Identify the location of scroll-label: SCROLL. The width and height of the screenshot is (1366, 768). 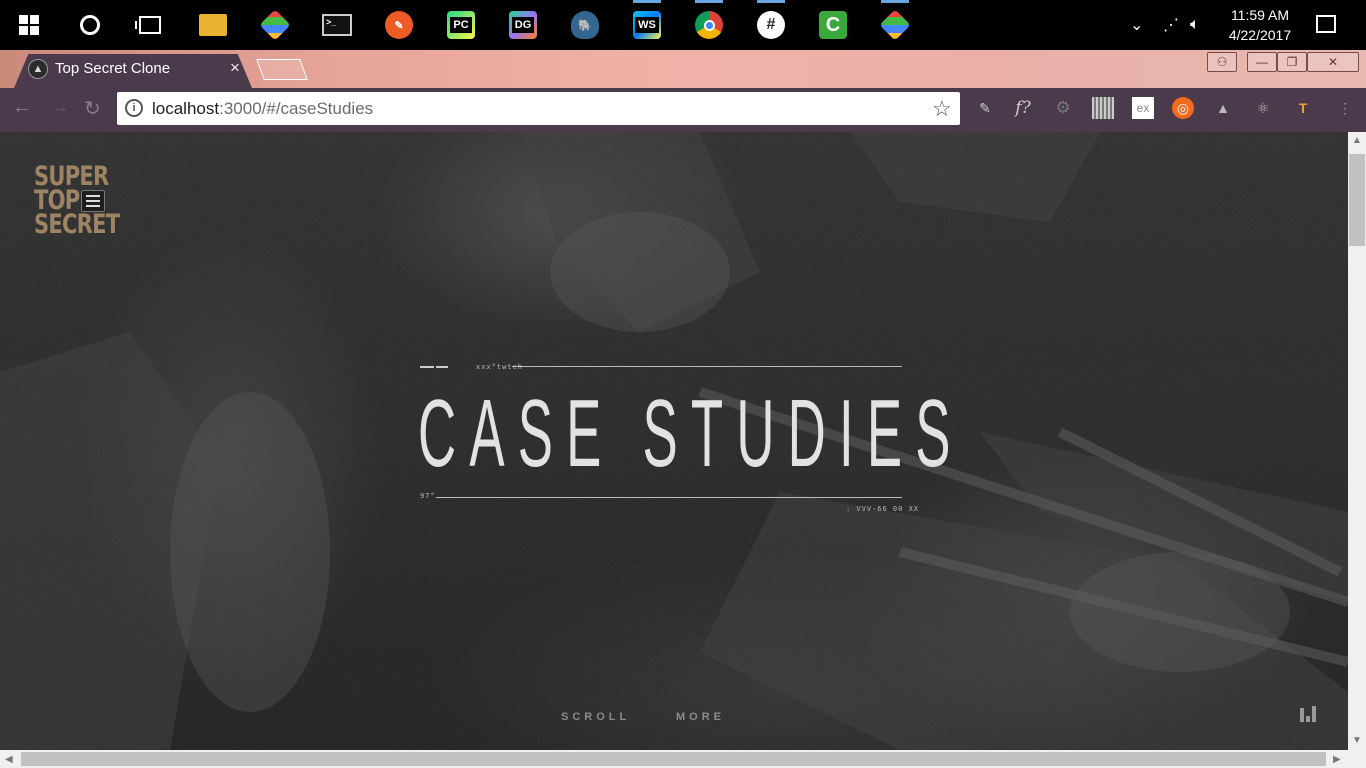
(595, 717).